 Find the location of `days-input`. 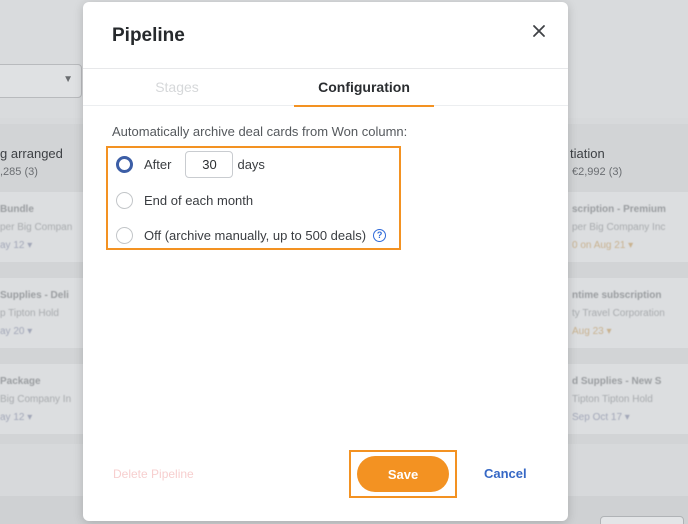

days-input is located at coordinates (209, 164).